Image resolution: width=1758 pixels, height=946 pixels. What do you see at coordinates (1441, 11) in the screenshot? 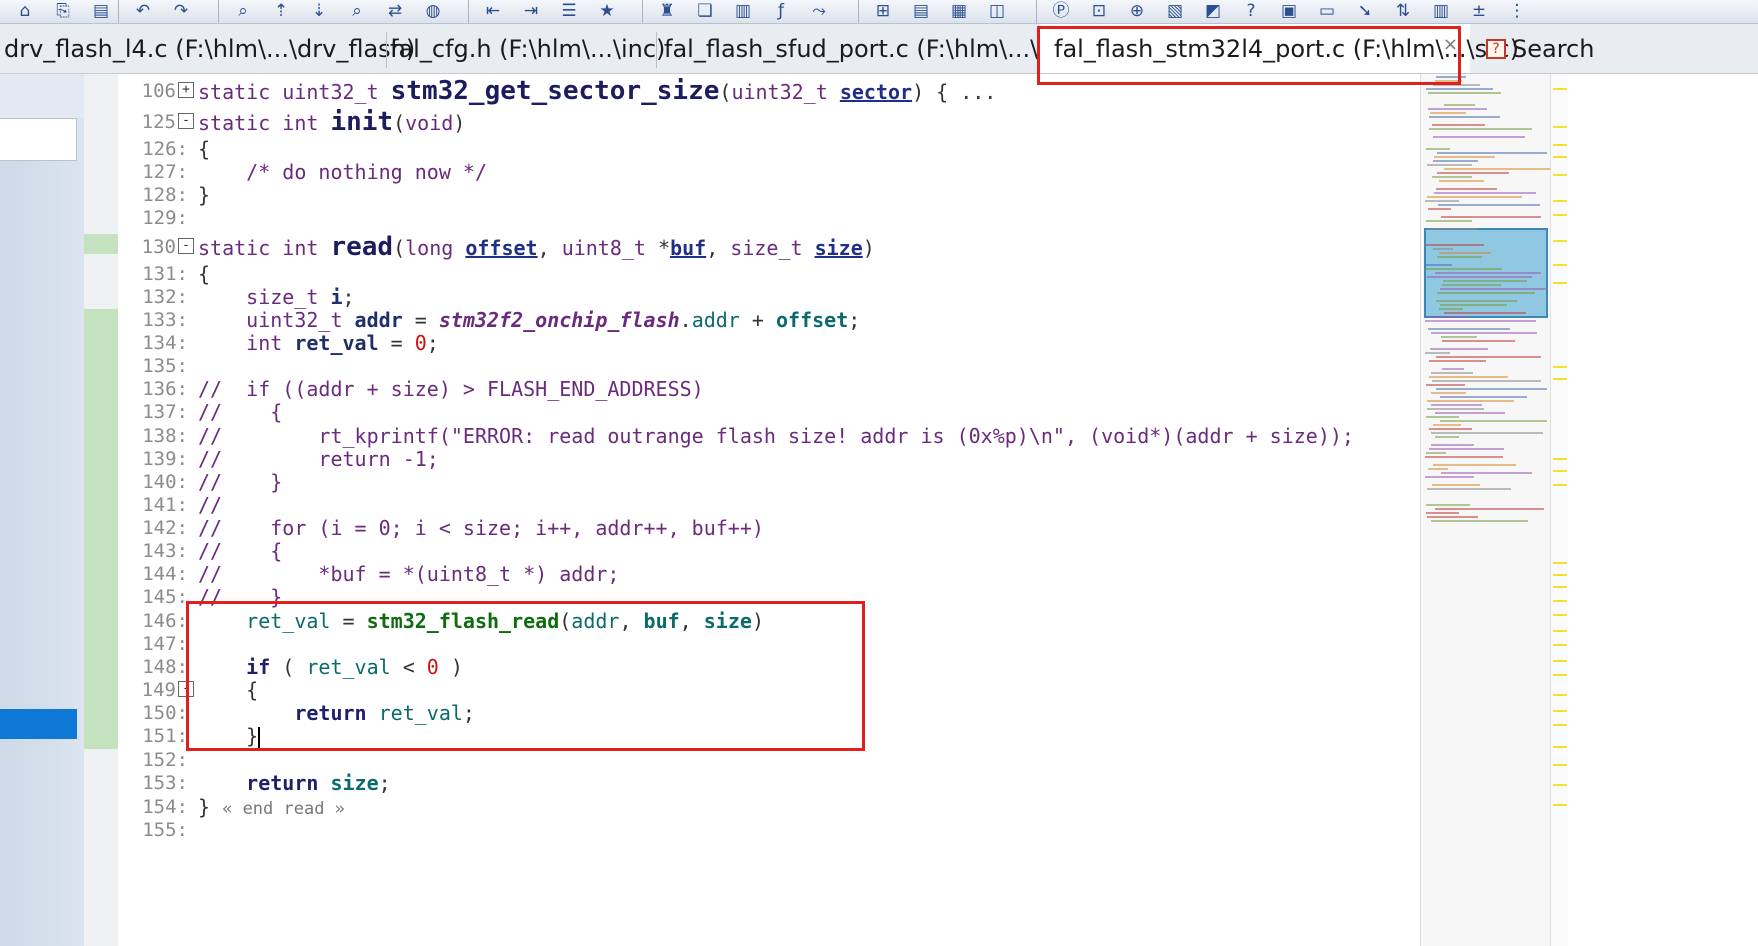
I see `settings-icon: ▥` at bounding box center [1441, 11].